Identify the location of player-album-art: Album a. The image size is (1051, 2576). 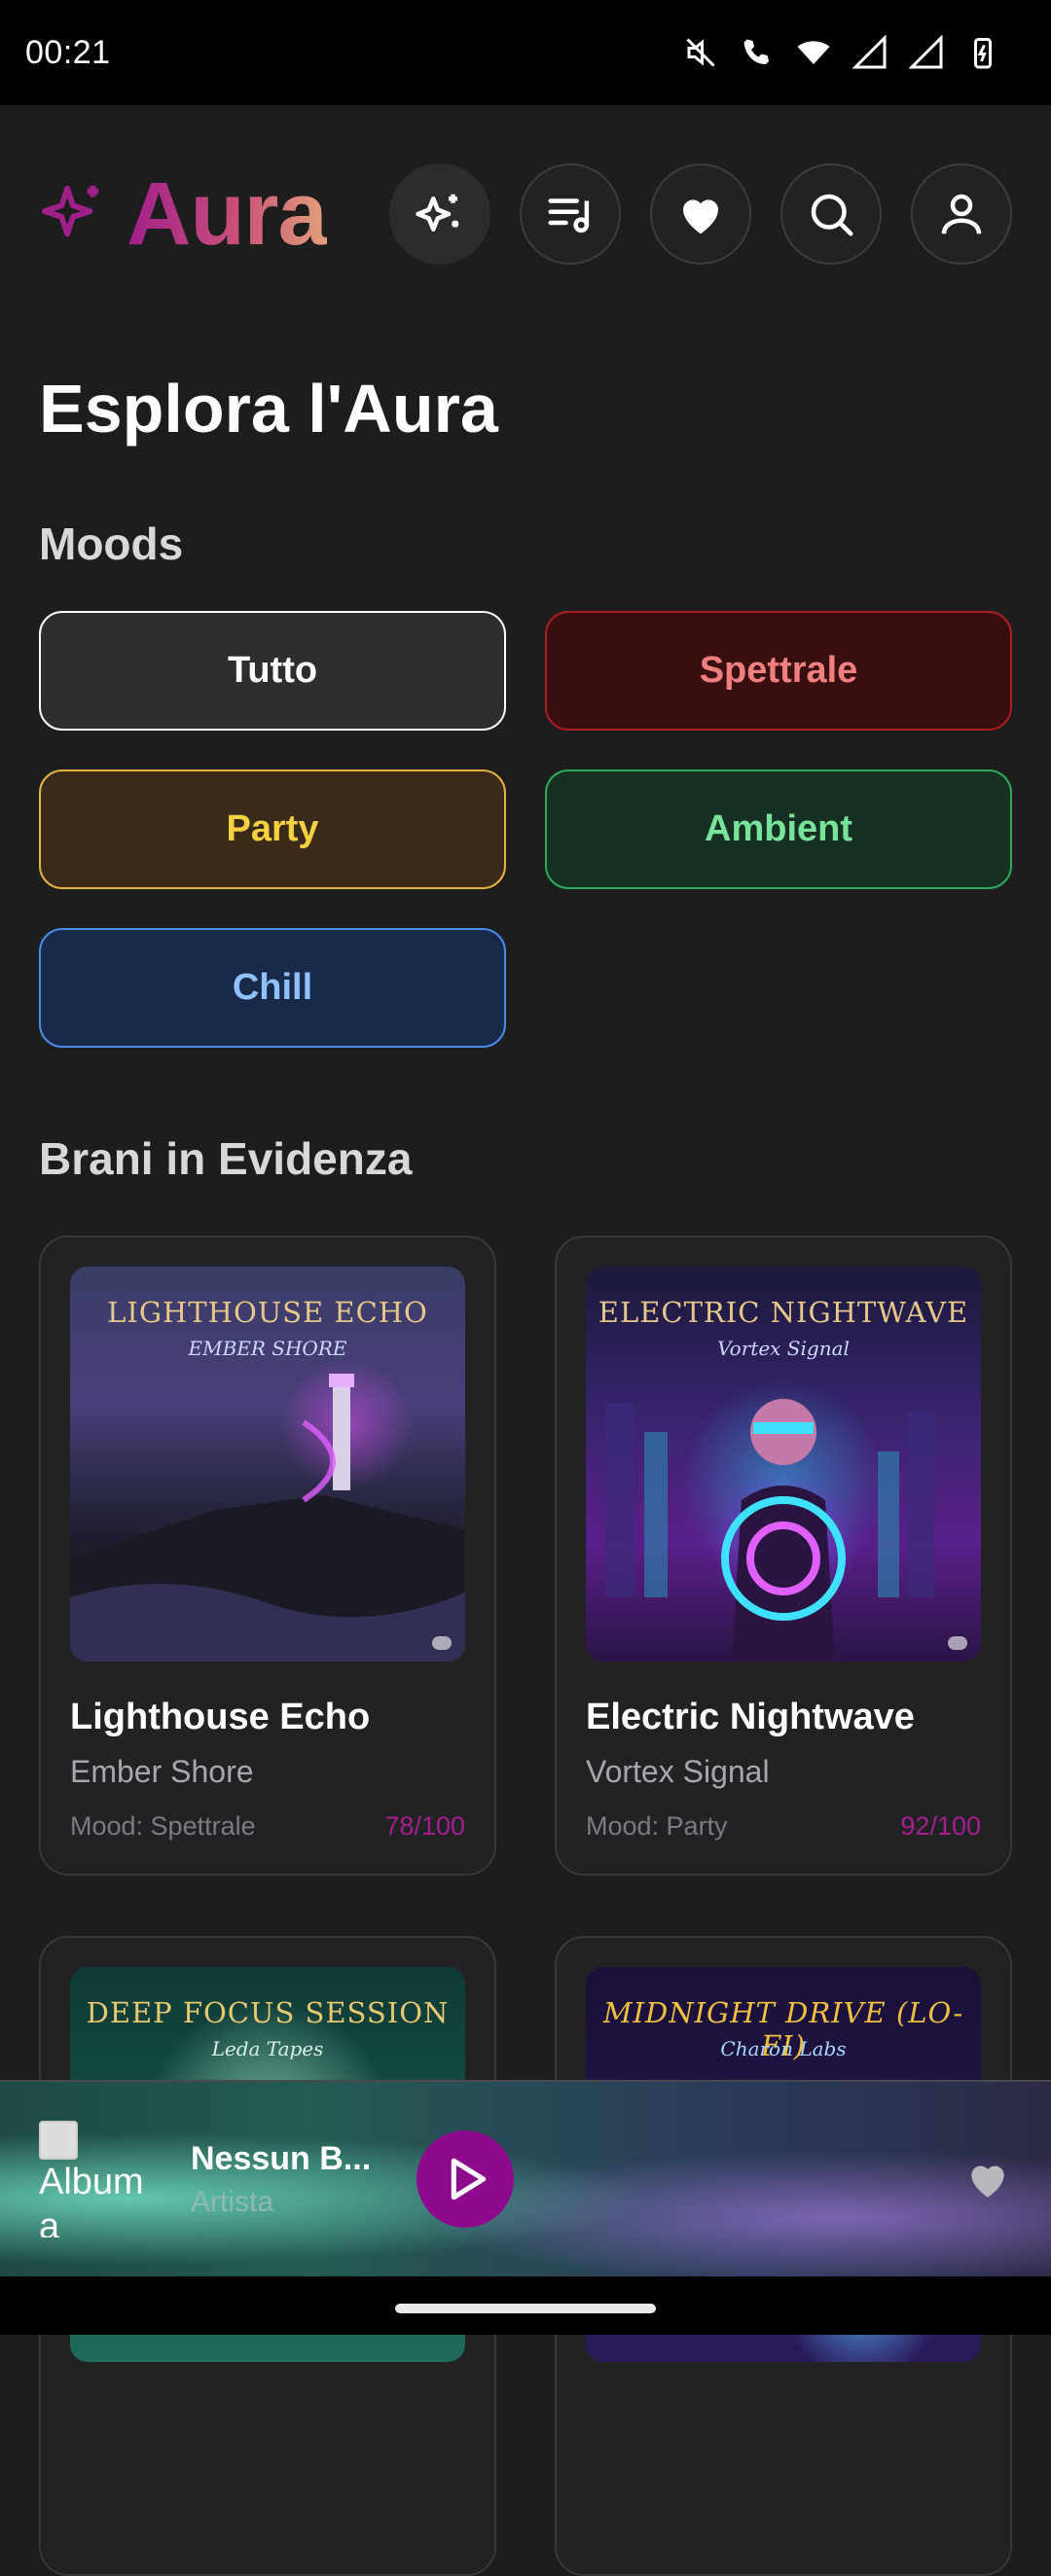
(97, 2179).